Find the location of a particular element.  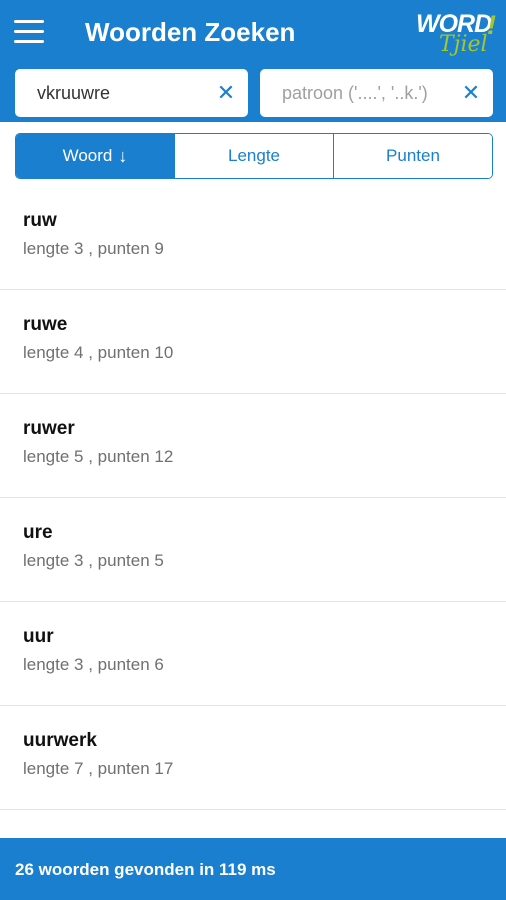

sort-by-points-button: Punten is located at coordinates (413, 156).